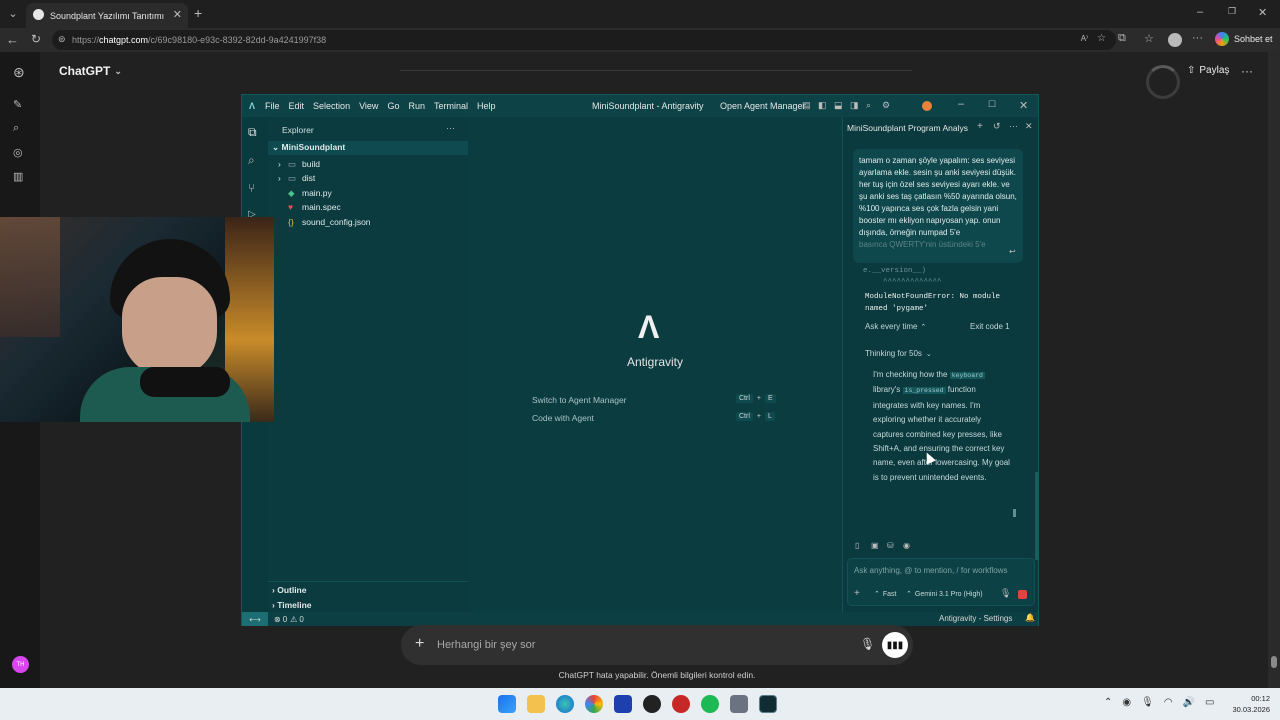 This screenshot has width=1280, height=720. What do you see at coordinates (1209, 702) in the screenshot?
I see `battery-icon: ▭` at bounding box center [1209, 702].